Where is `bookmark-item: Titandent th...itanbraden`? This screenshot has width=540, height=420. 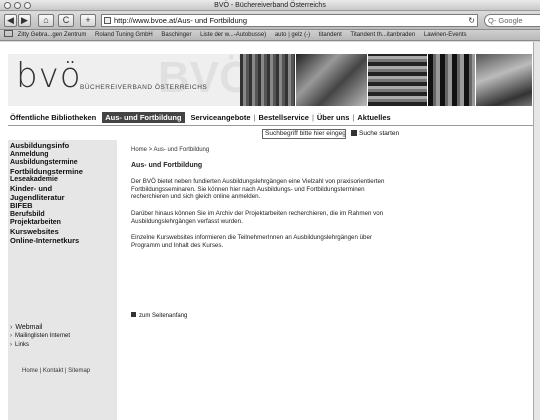
bookmark-item: Titandent th...itanbraden is located at coordinates (382, 35).